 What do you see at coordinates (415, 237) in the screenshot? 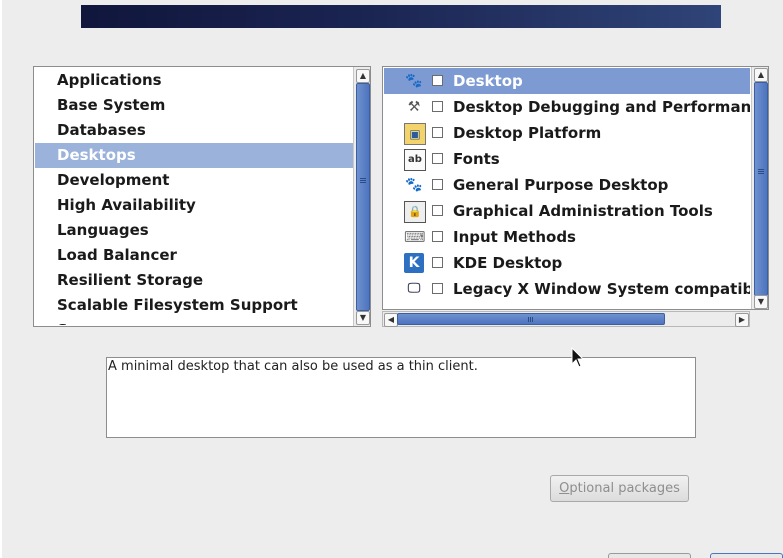
I see `keyboard-icon: ⌨` at bounding box center [415, 237].